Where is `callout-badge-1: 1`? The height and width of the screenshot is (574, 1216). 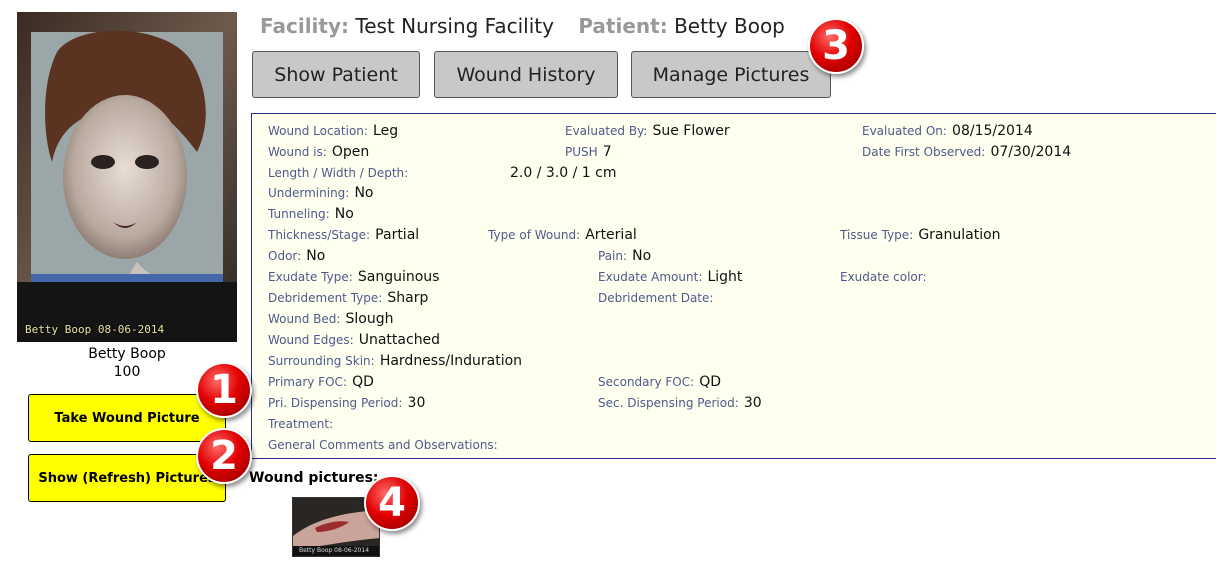
callout-badge-1: 1 is located at coordinates (224, 390).